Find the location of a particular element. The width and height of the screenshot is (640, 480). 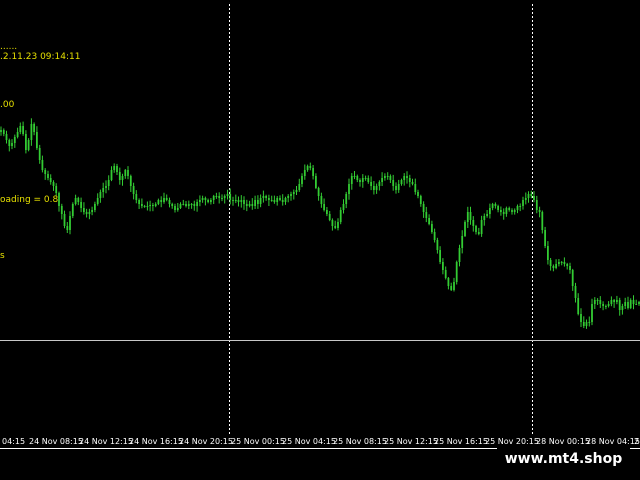

watermark-logo: www.mt4.shop is located at coordinates (563, 459).